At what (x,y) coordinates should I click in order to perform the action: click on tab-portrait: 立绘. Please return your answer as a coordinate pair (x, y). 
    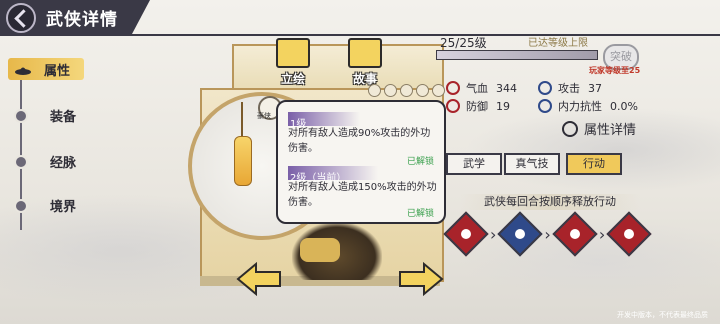
    Looking at the image, I should click on (293, 62).